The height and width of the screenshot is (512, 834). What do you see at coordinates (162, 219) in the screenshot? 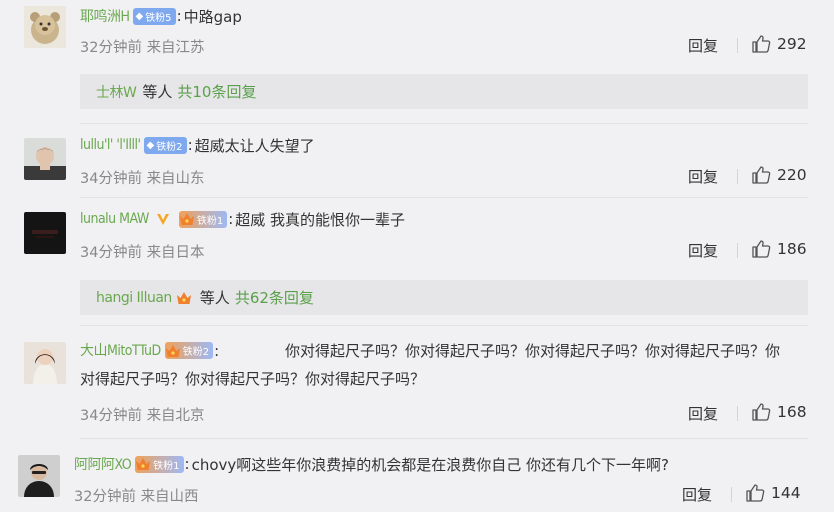
I see `verified-v-icon` at bounding box center [162, 219].